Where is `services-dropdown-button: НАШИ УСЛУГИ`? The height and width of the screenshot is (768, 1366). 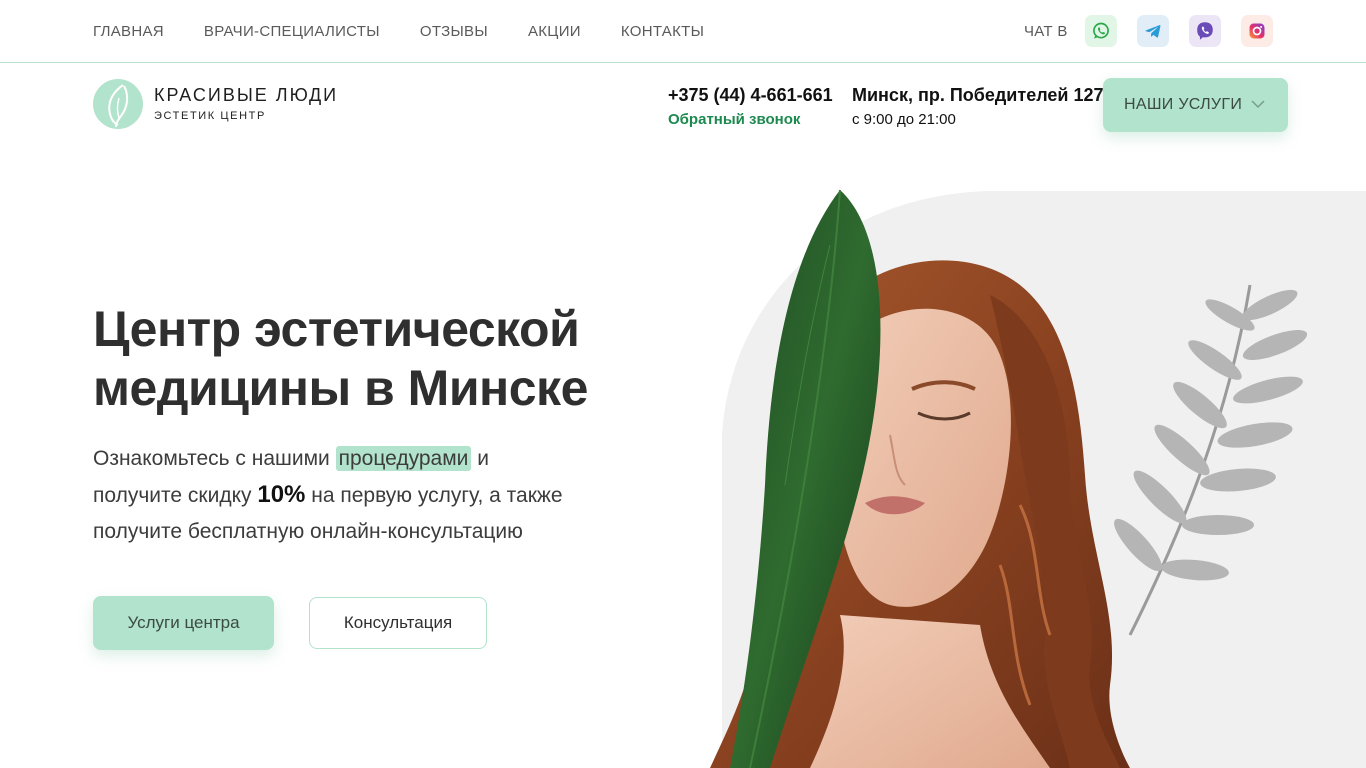 services-dropdown-button: НАШИ УСЛУГИ is located at coordinates (1195, 105).